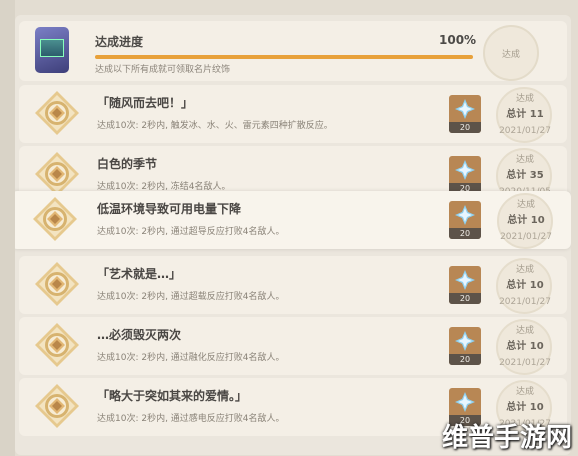 The width and height of the screenshot is (578, 456). I want to click on progress-seal: 达成, so click(511, 53).